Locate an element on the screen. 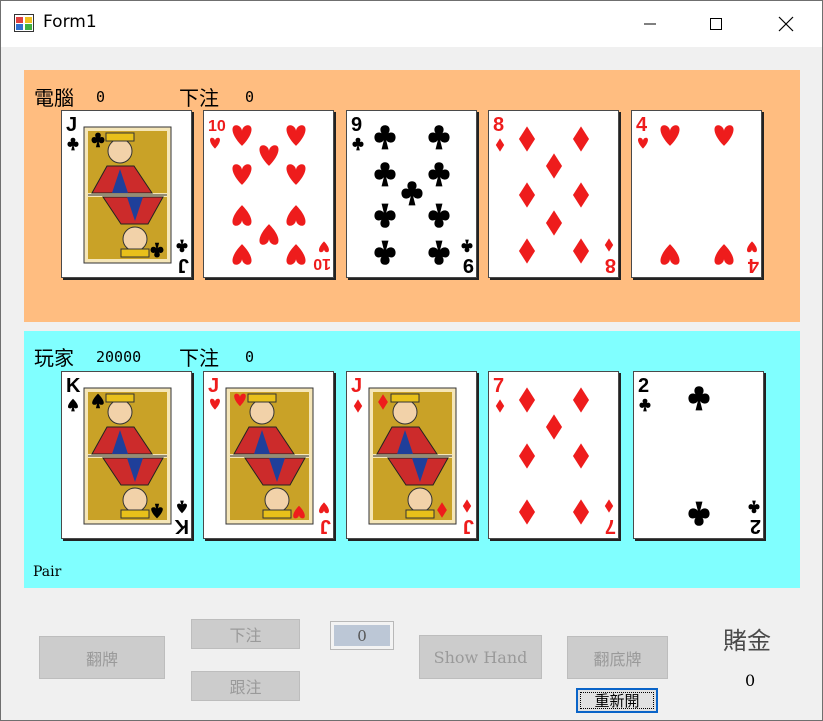 This screenshot has height=721, width=823. call-button: 跟注 is located at coordinates (245, 686).